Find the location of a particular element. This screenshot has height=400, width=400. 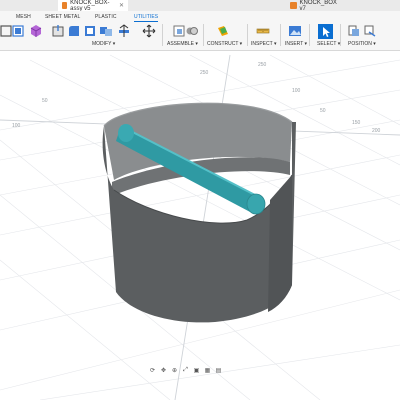

move-icon is located at coordinates (149, 31).